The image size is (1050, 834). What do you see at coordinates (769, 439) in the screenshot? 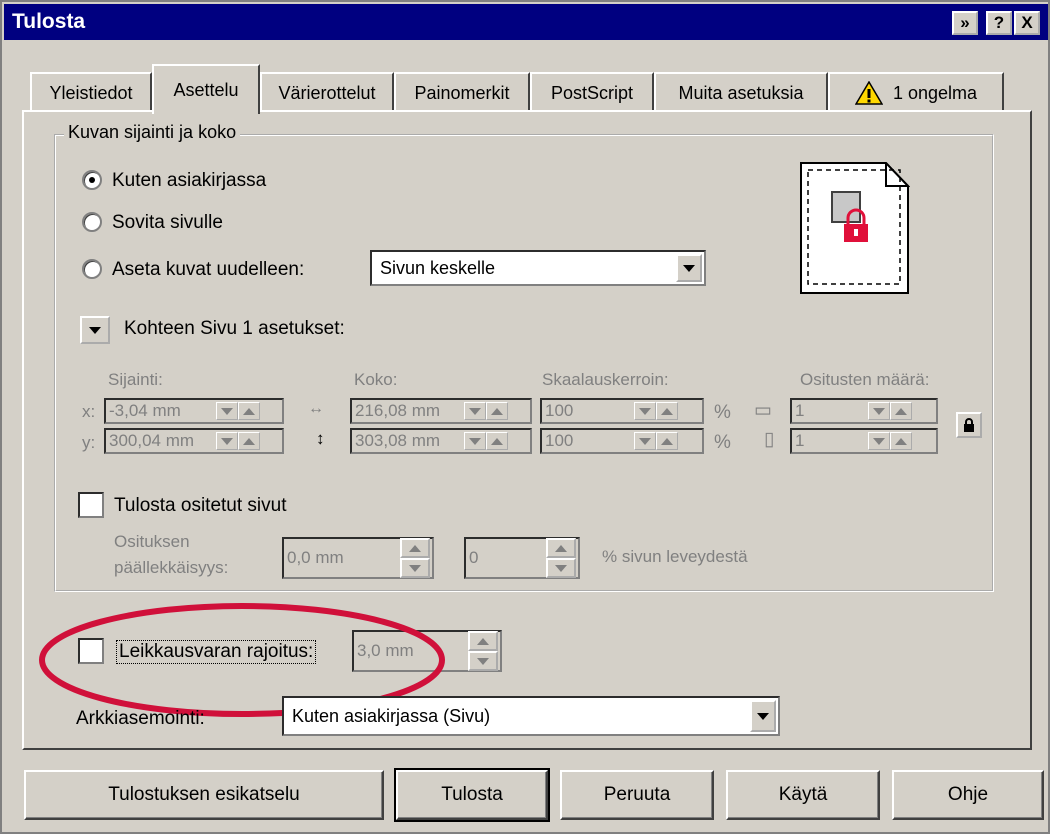
I see `vertical-tiles-icon: ▯` at bounding box center [769, 439].